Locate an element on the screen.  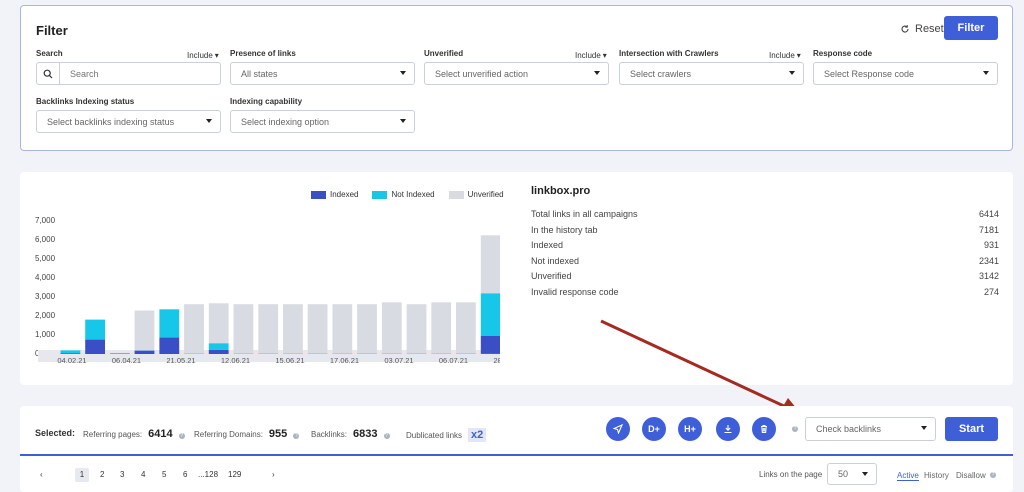
unverified-include-dropdown: Include ▾ is located at coordinates (591, 55).